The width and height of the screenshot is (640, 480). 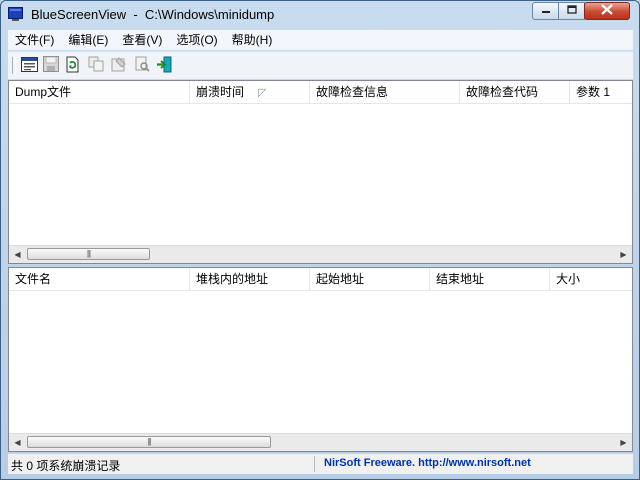 I want to click on column-bugcheck-string-label: 故障检查信息, so click(x=352, y=92).